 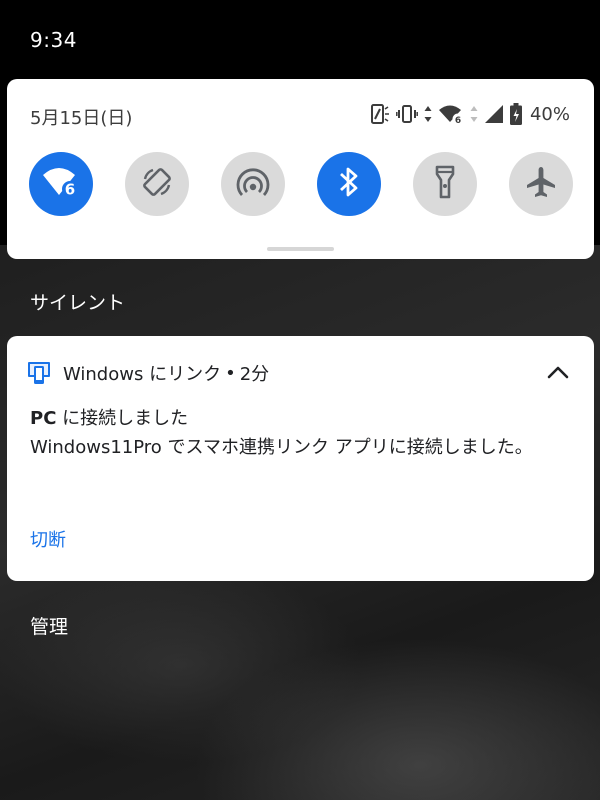 I want to click on bluetooth-tile, so click(x=349, y=184).